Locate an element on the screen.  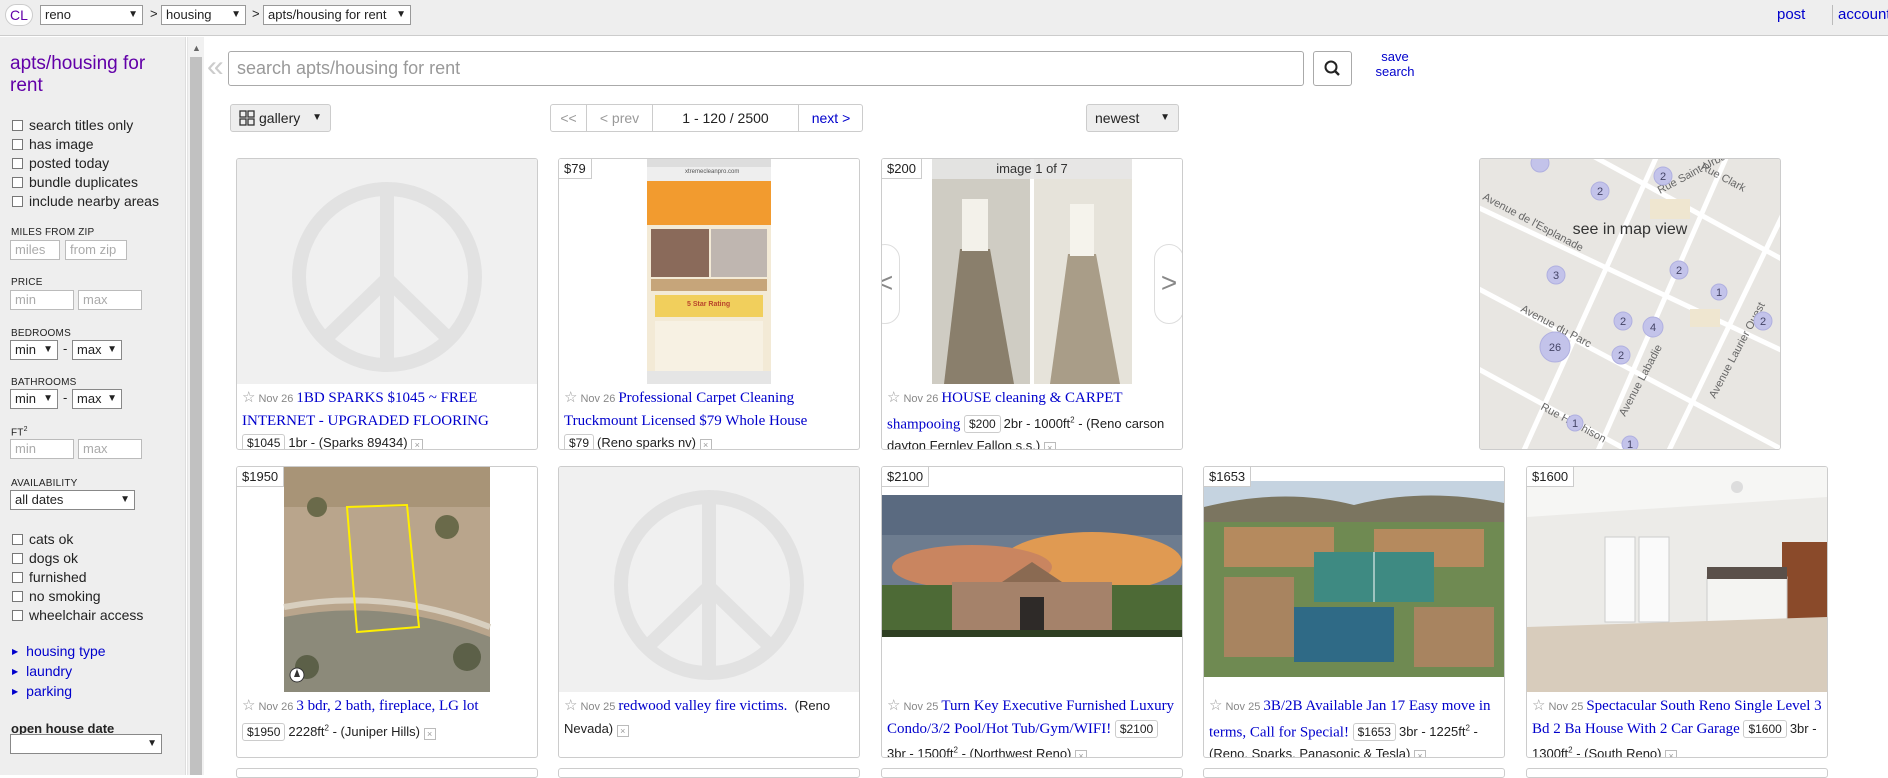
sqft-min-input: min is located at coordinates (42, 449).